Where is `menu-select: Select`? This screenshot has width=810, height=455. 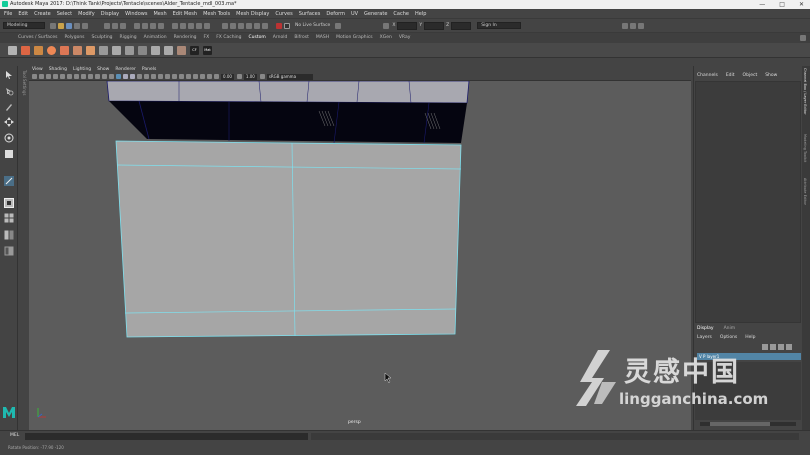 menu-select: Select is located at coordinates (64, 14).